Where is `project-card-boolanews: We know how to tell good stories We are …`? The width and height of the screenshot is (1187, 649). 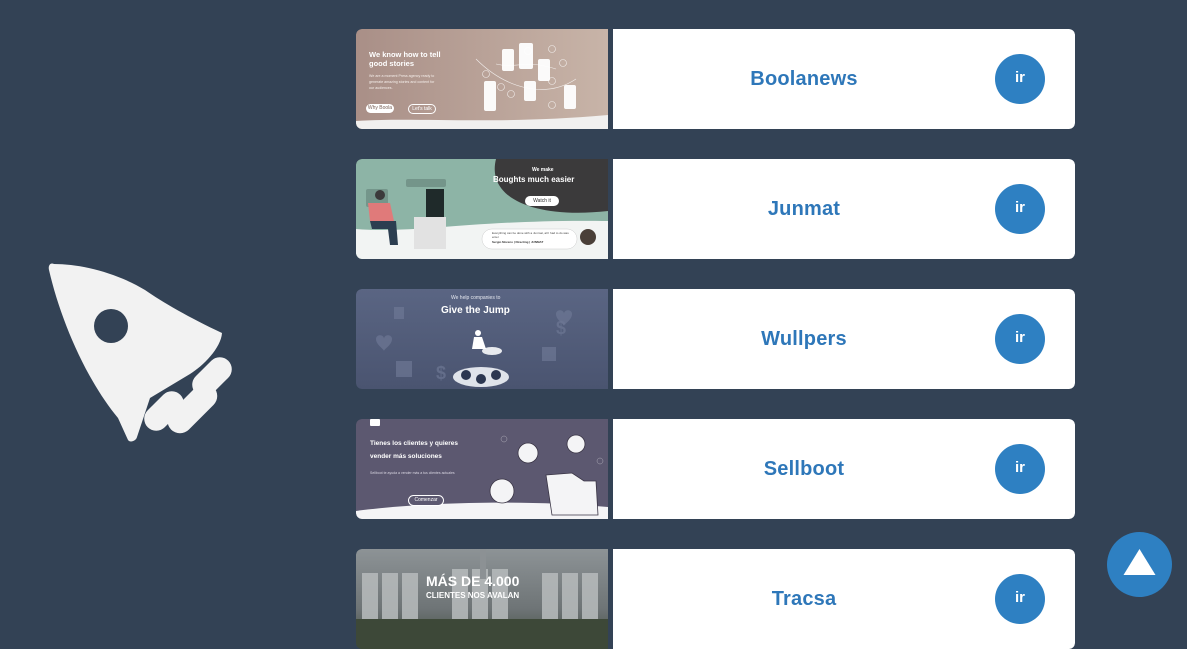
project-card-boolanews: We know how to tell good stories We are … is located at coordinates (715, 79).